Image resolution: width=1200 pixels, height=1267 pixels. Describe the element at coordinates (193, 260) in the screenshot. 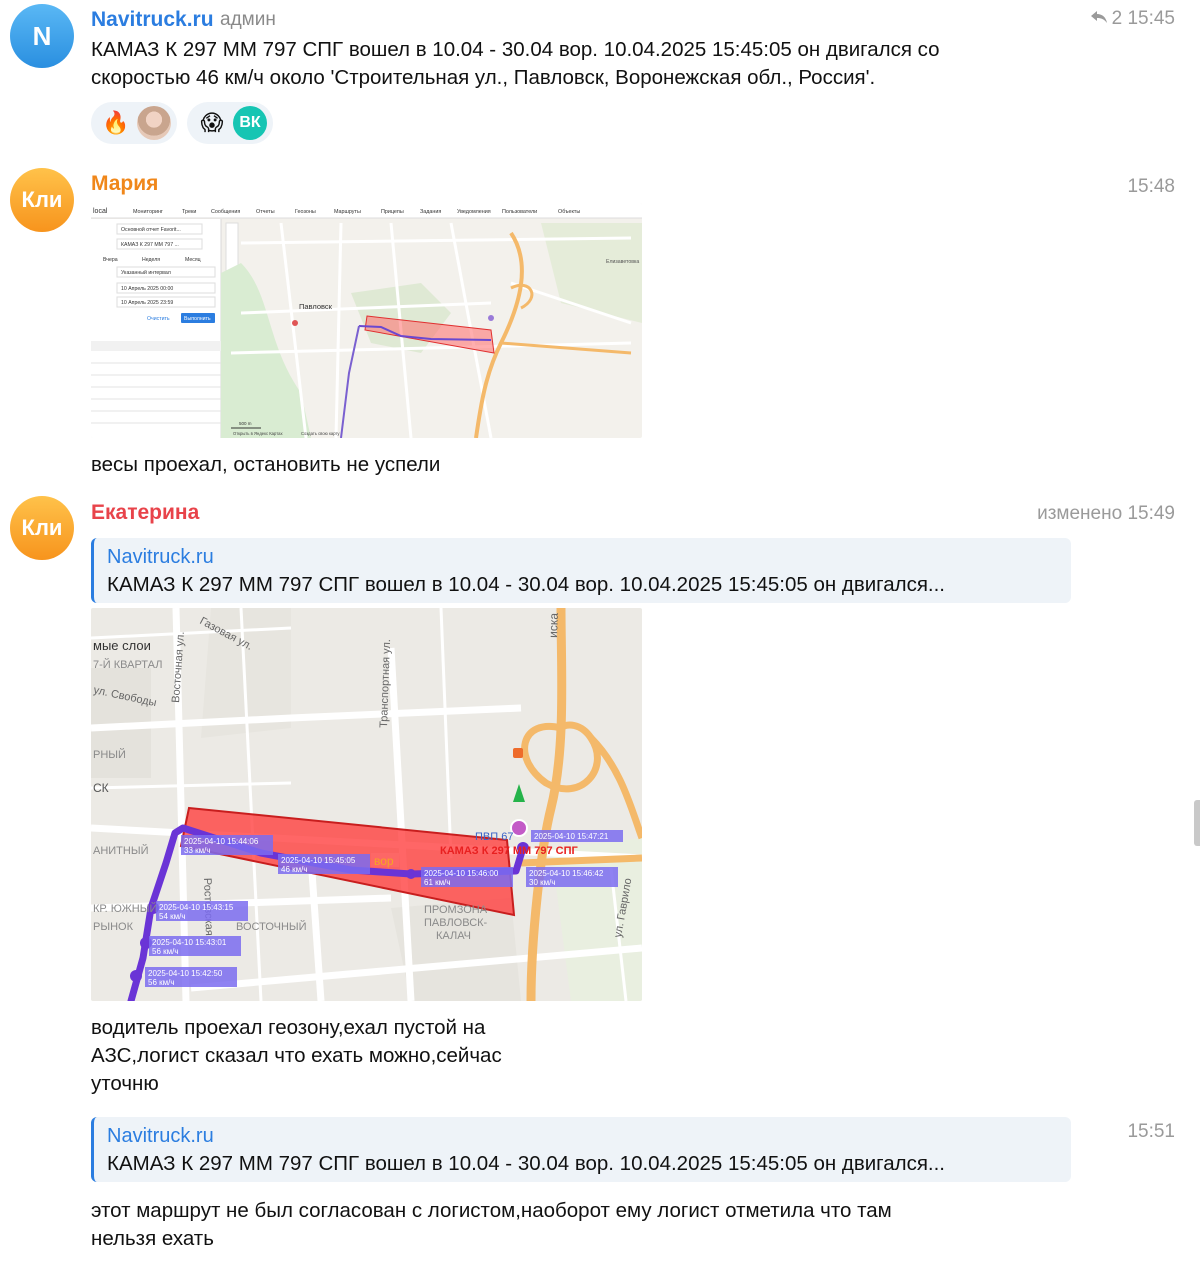

I see `period-month: Месяц` at that location.